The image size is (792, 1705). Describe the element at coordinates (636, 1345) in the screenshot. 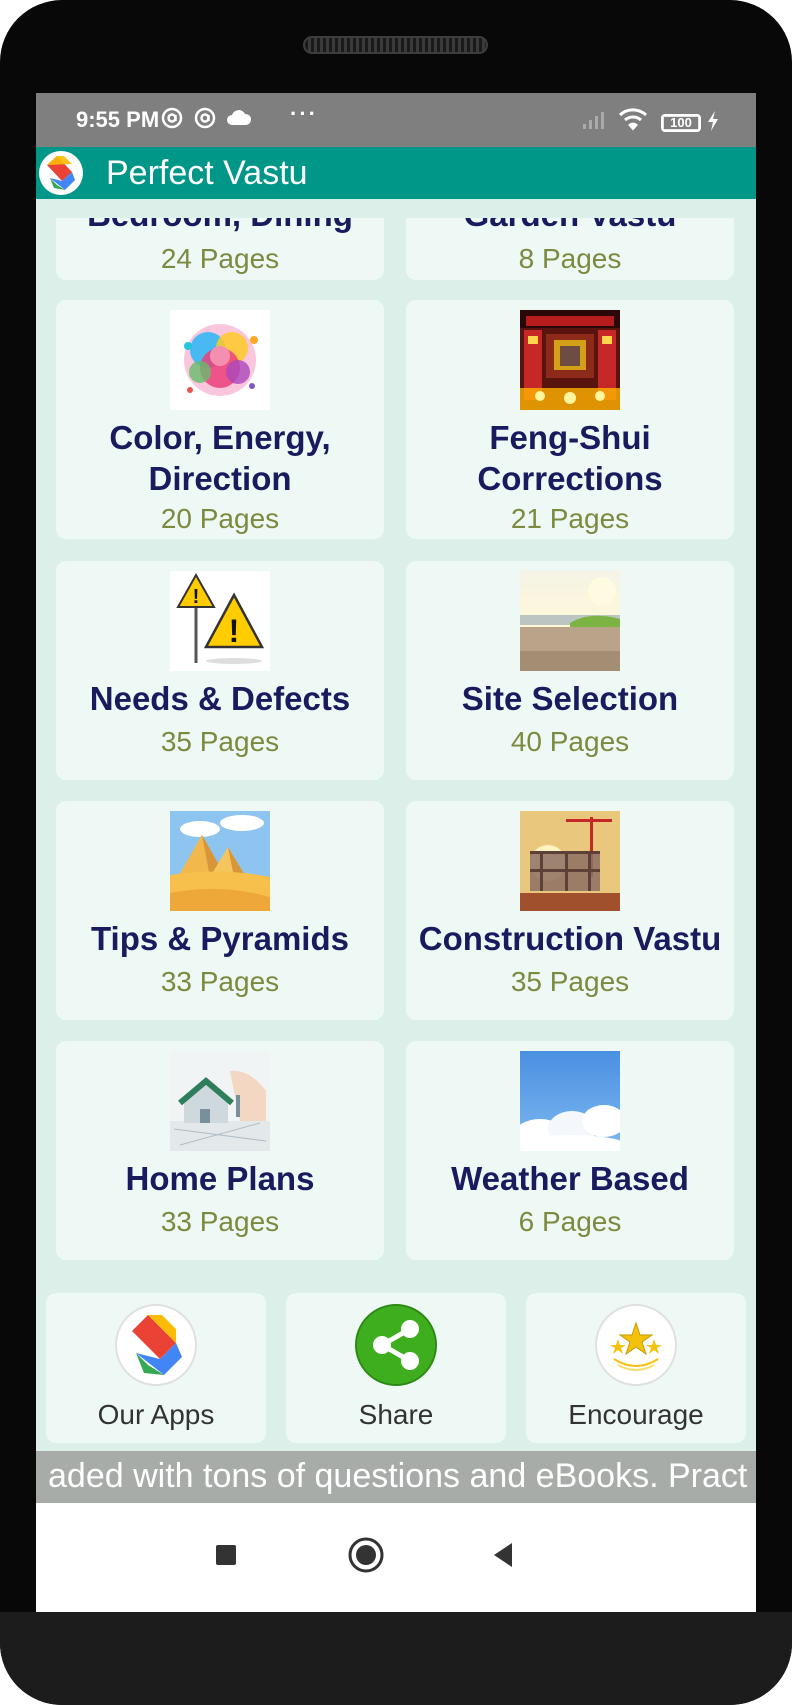

I see `stars-icon` at that location.